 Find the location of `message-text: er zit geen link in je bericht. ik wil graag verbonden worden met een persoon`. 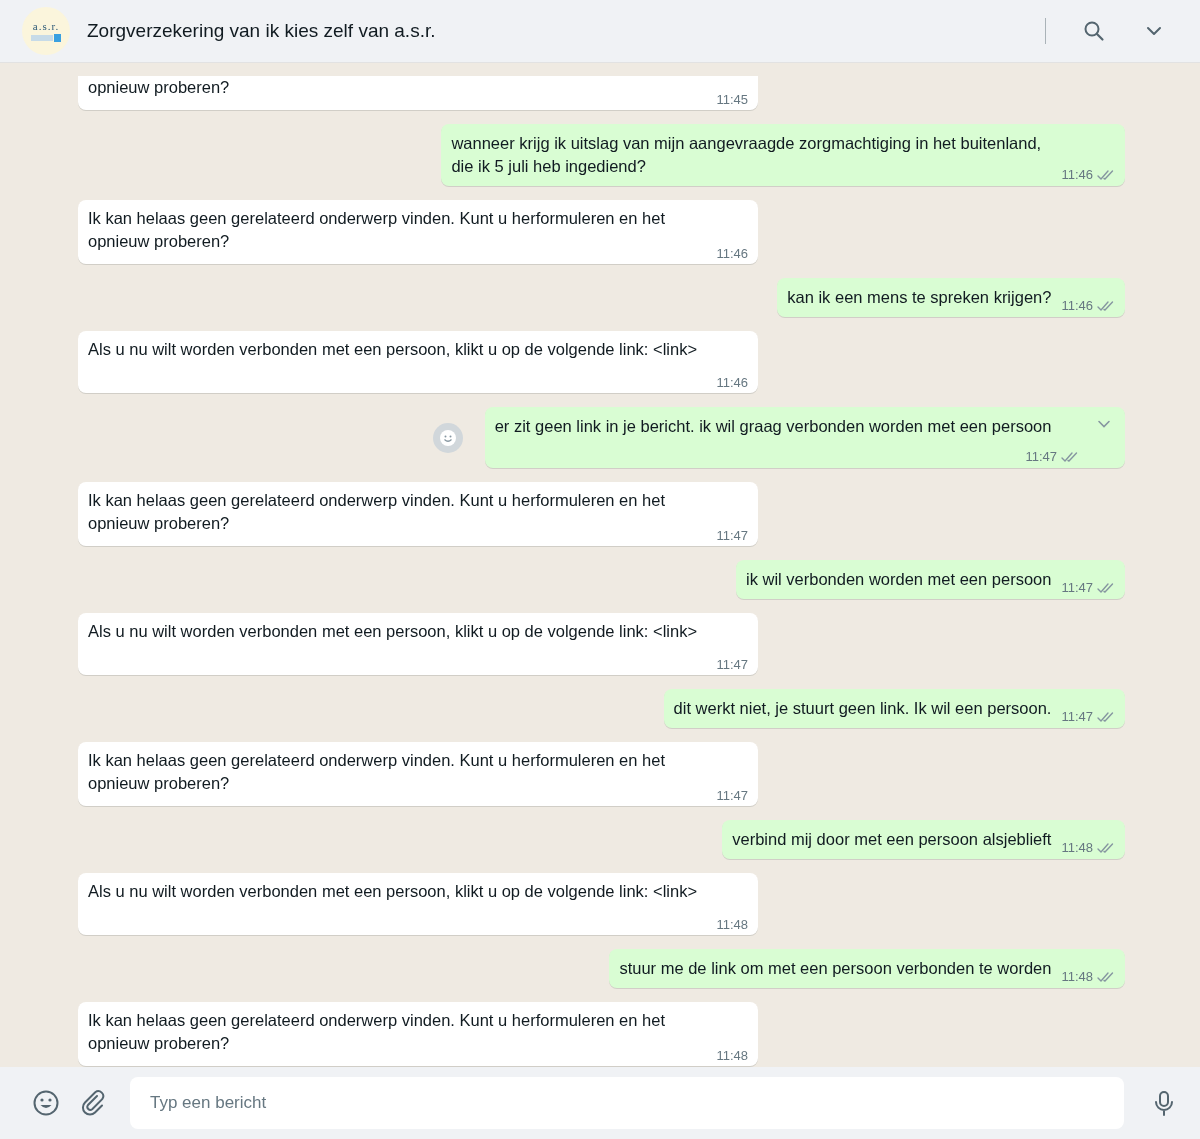

message-text: er zit geen link in je bericht. ik wil graag verbonden worden met een persoon is located at coordinates (773, 426).